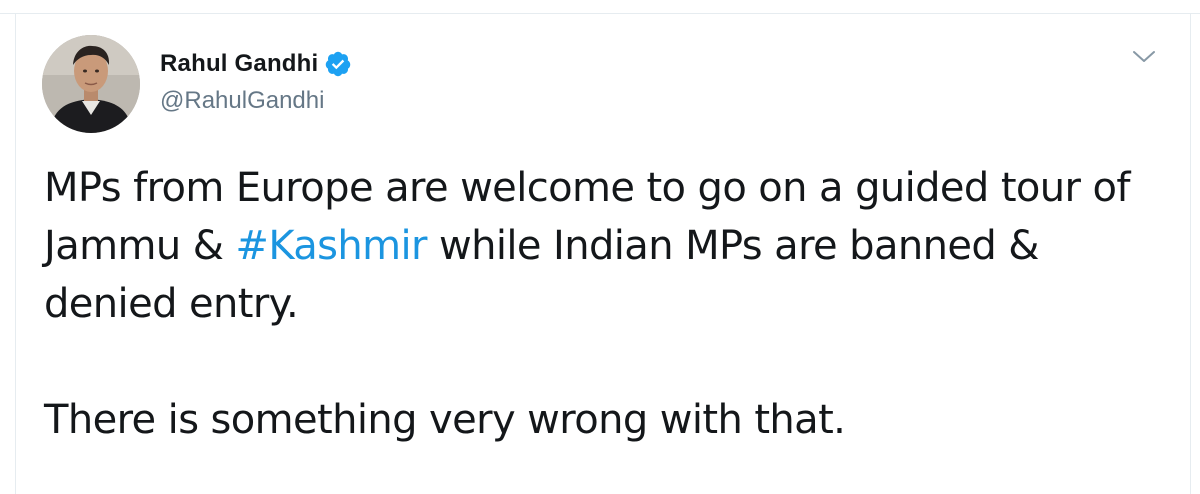  Describe the element at coordinates (15, 253) in the screenshot. I see `tweet-left-border` at that location.